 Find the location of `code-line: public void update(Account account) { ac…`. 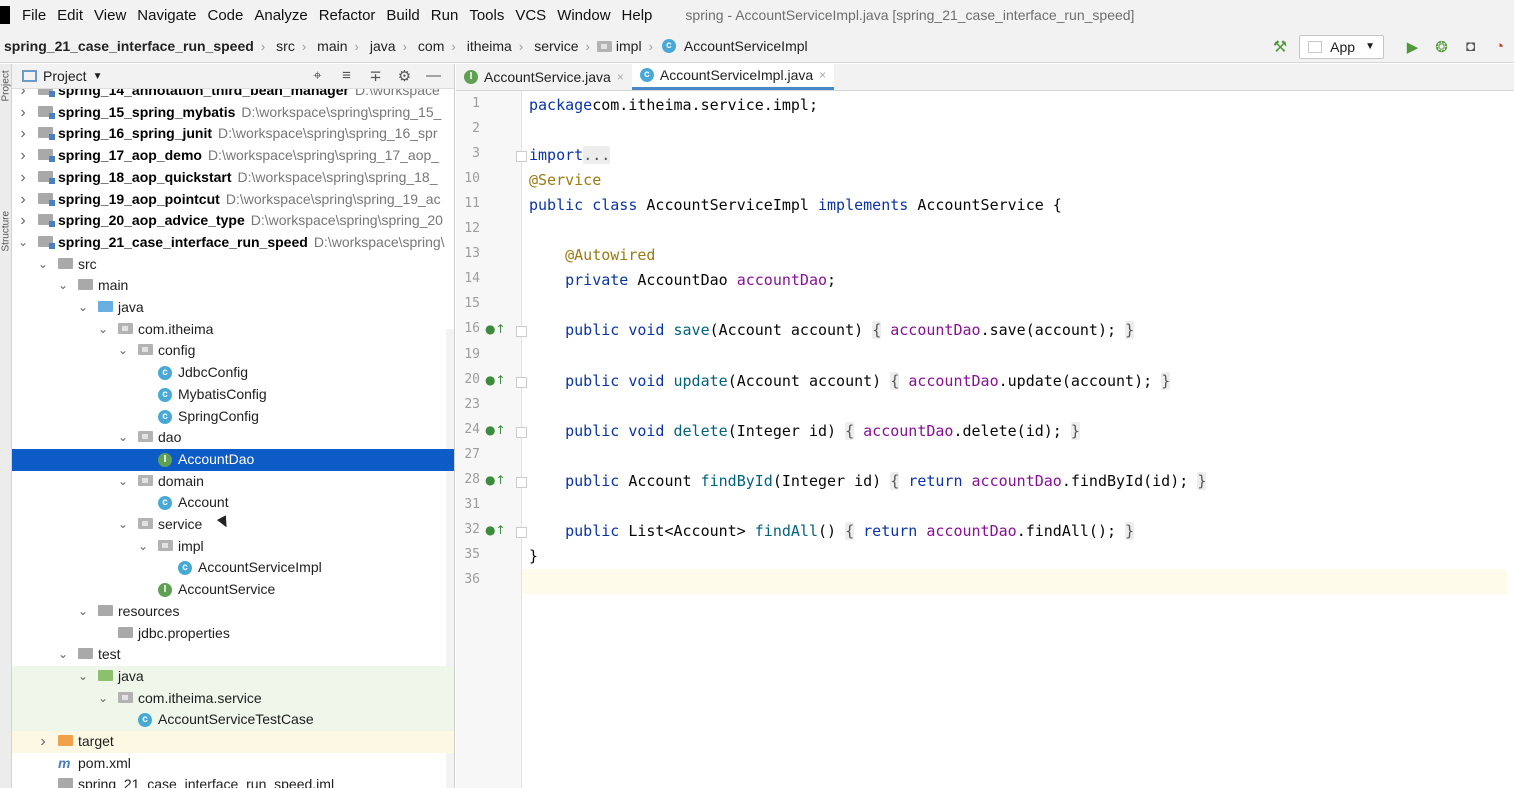

code-line: public void update(Account account) { ac… is located at coordinates (850, 381).